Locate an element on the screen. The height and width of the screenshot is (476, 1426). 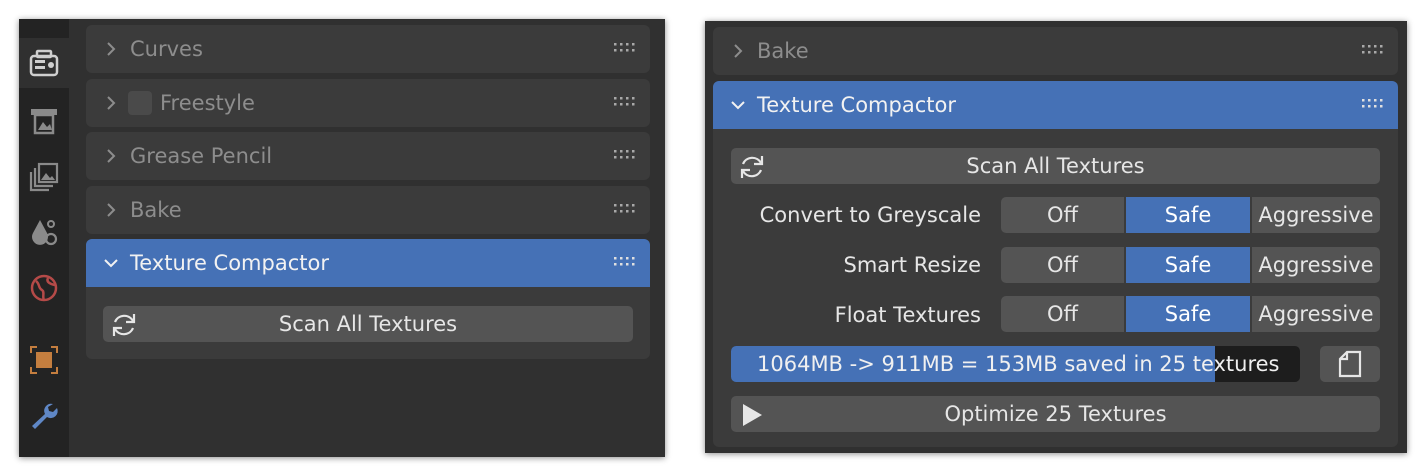
scene-properties-icon is located at coordinates (44, 233).